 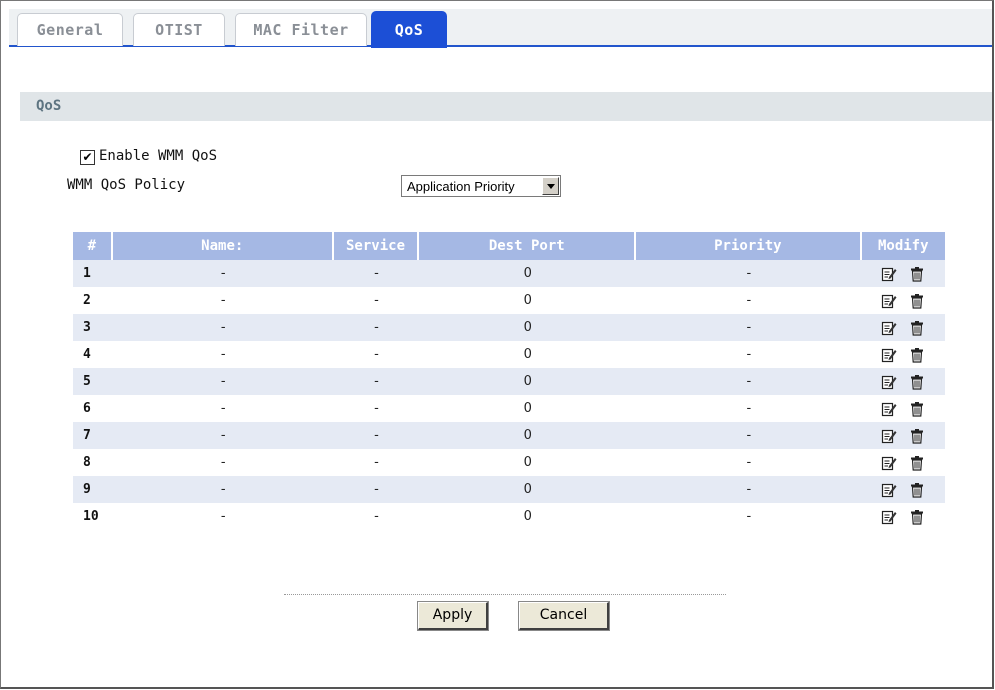 I want to click on tab-bar: General OTIST MAC Filter QoS, so click(x=500, y=28).